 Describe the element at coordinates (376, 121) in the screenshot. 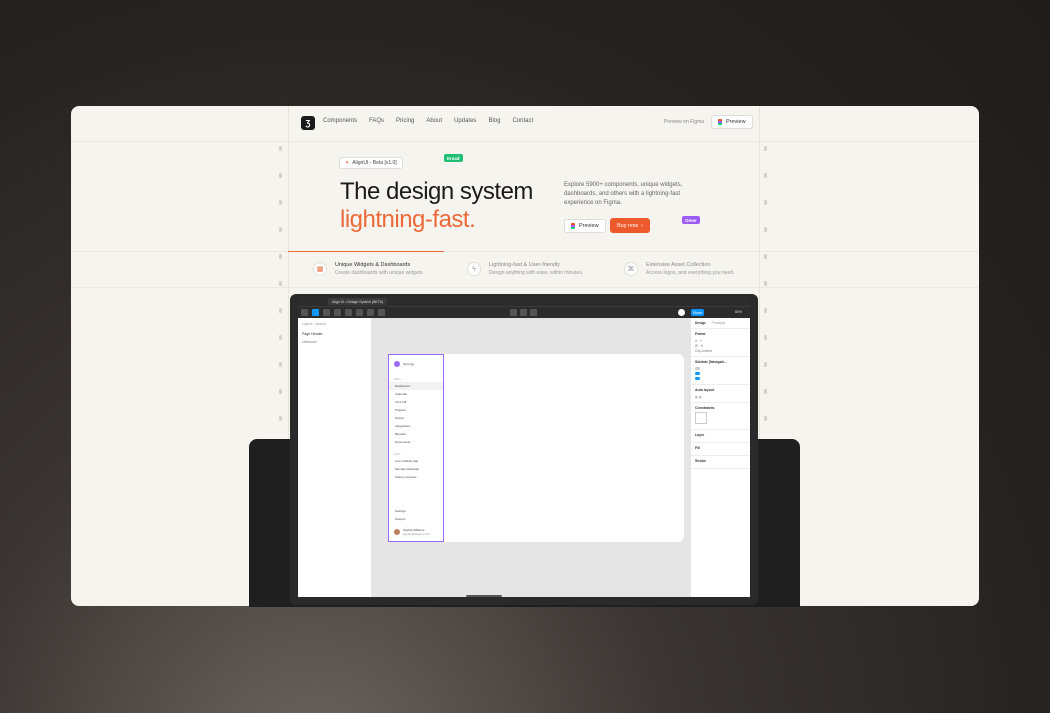

I see `nav-faqs: FAQs` at that location.